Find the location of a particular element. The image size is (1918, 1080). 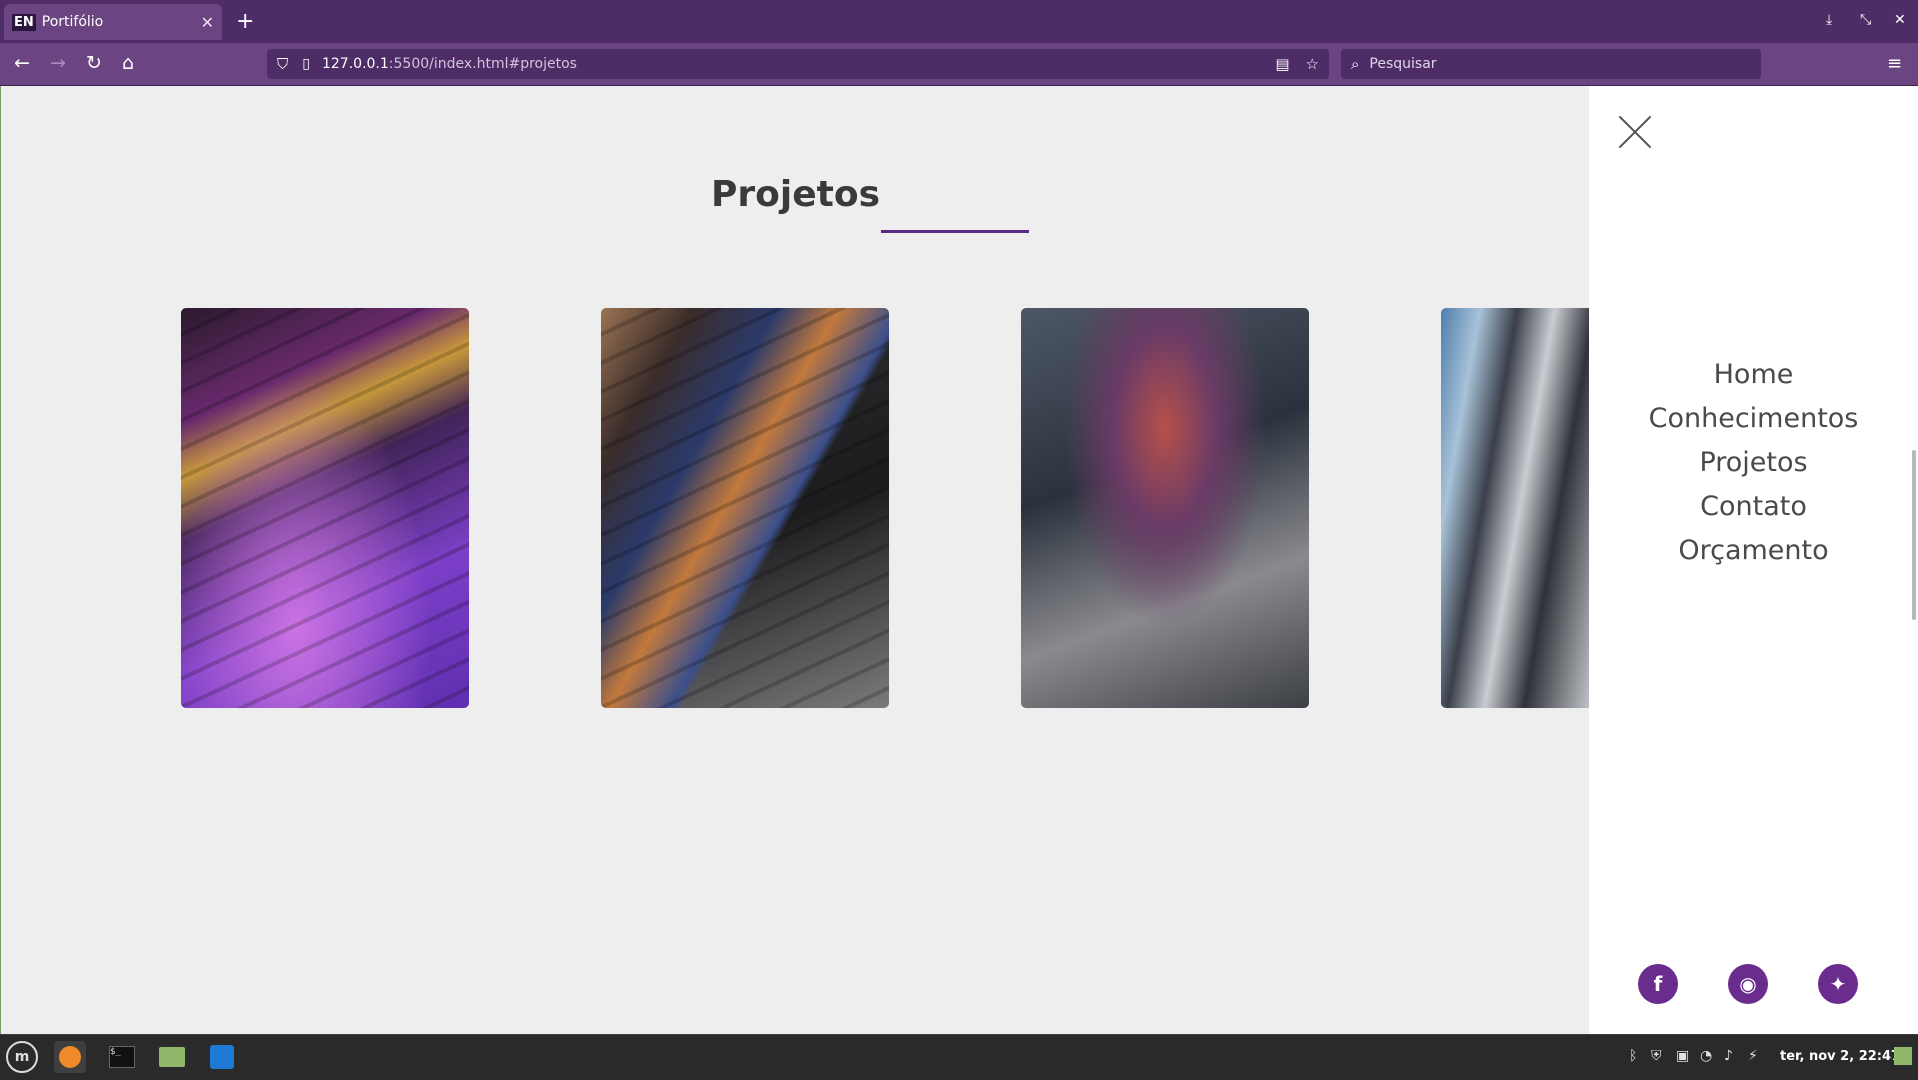

github-icon: ◉ is located at coordinates (1748, 984).